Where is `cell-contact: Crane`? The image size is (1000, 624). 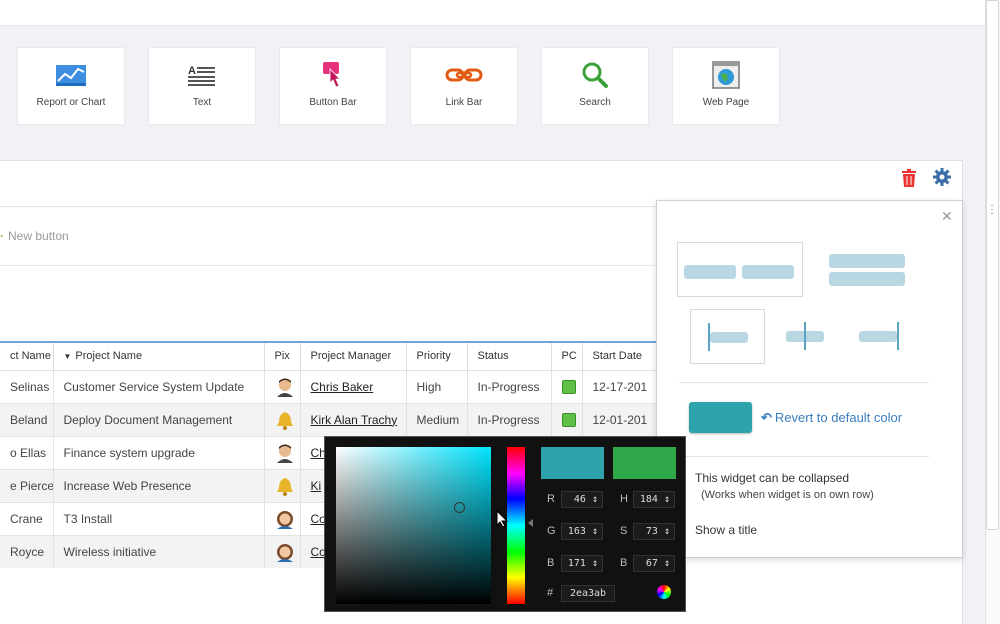 cell-contact: Crane is located at coordinates (27, 518).